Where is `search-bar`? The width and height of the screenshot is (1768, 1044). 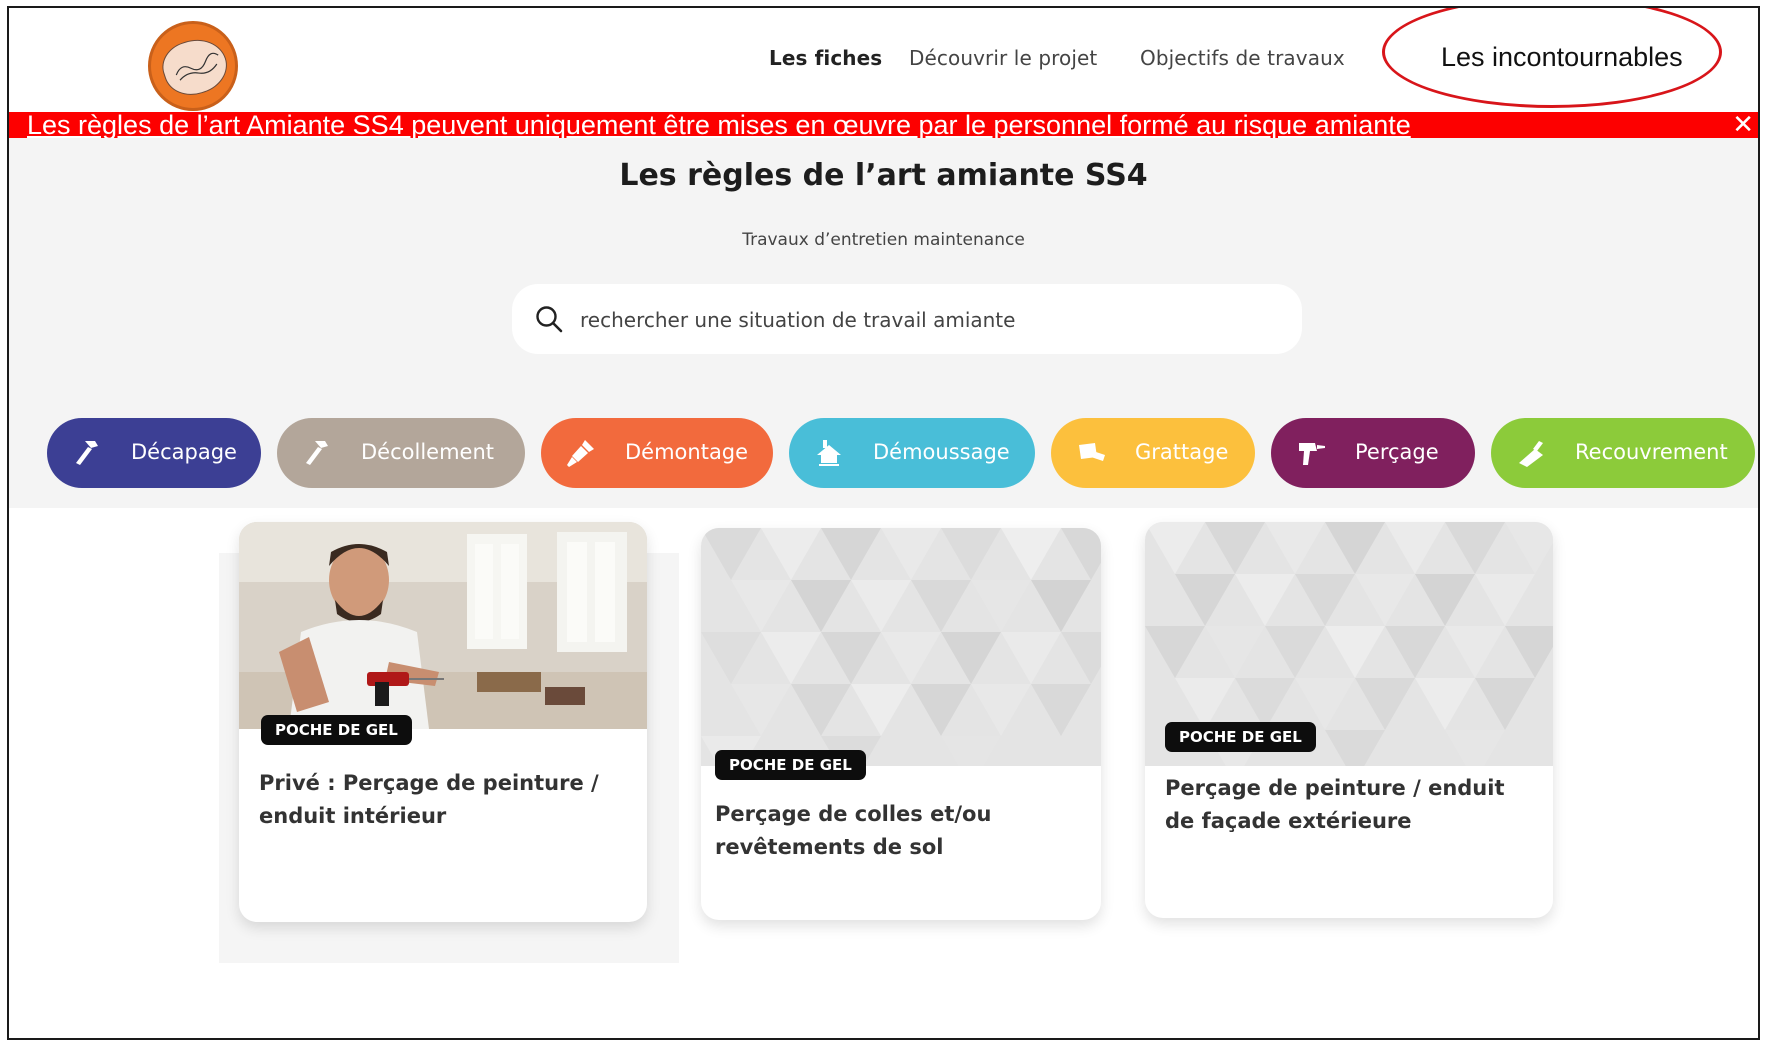 search-bar is located at coordinates (907, 319).